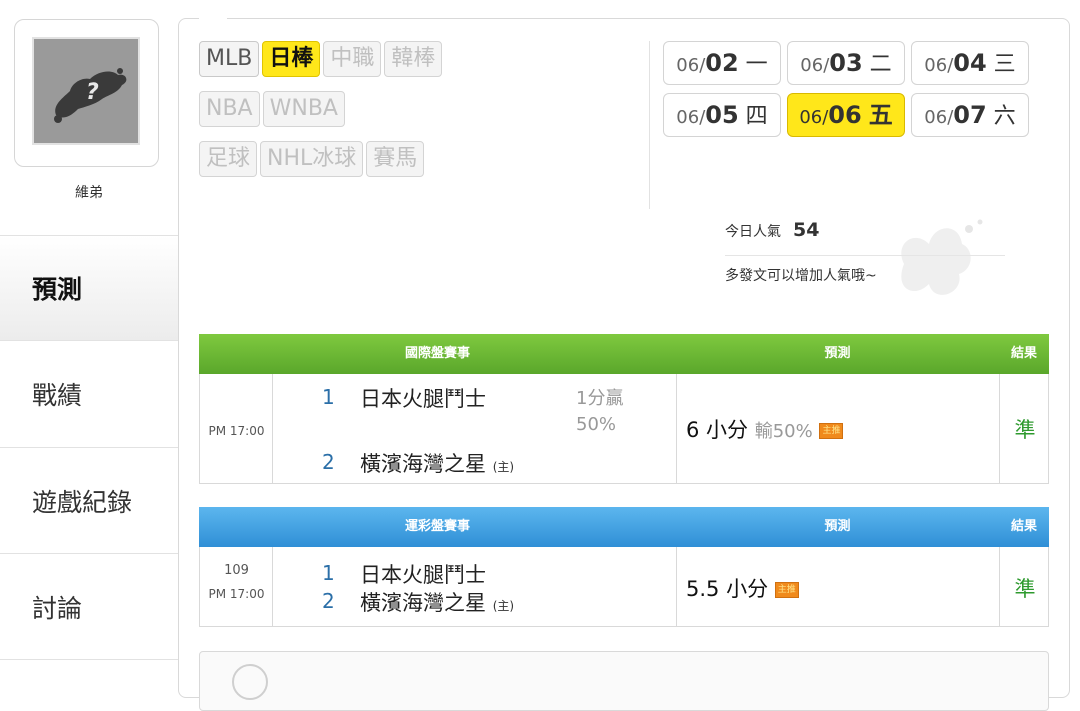 This screenshot has width=1080, height=711. Describe the element at coordinates (895, 264) in the screenshot. I see `popularity-box: 今日人氣 54 多發文可以增加人氣哦~` at that location.